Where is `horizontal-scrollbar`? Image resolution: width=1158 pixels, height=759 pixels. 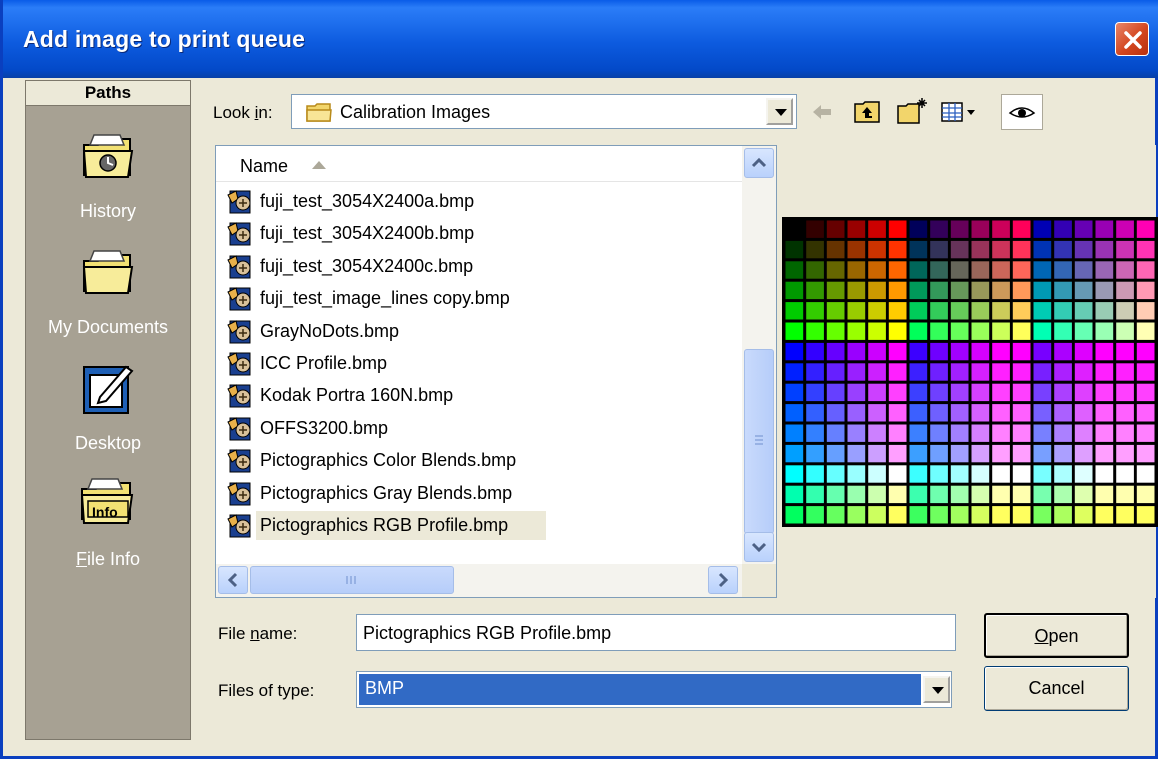
horizontal-scrollbar is located at coordinates (479, 580).